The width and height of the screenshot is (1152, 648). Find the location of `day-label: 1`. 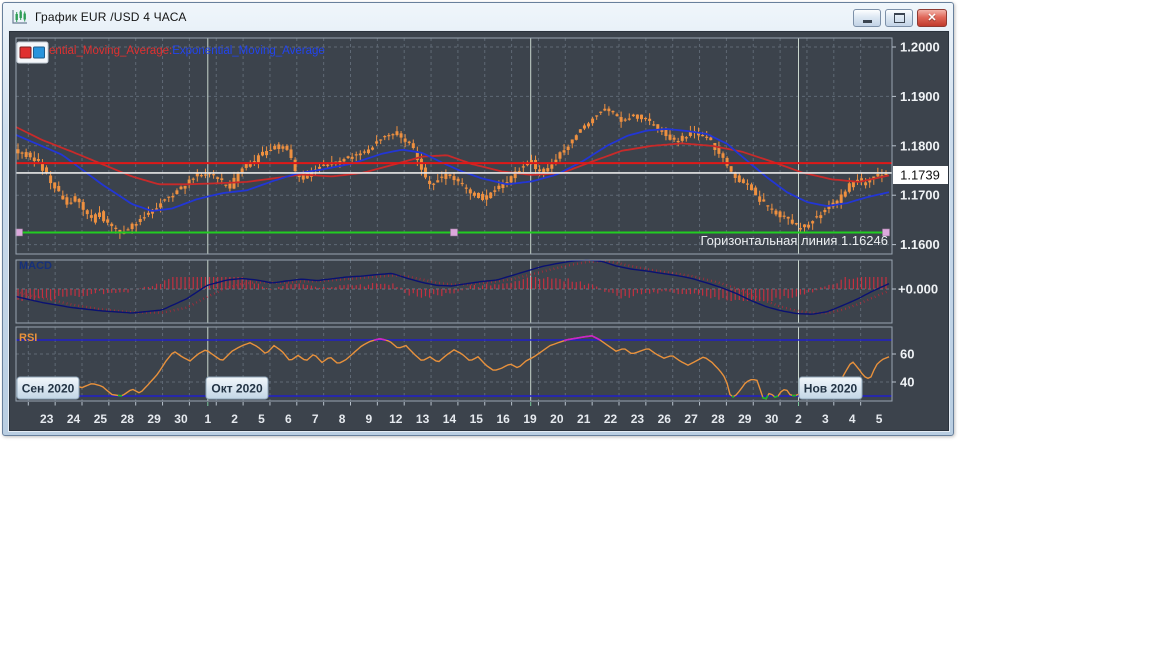

day-label: 1 is located at coordinates (207, 419).